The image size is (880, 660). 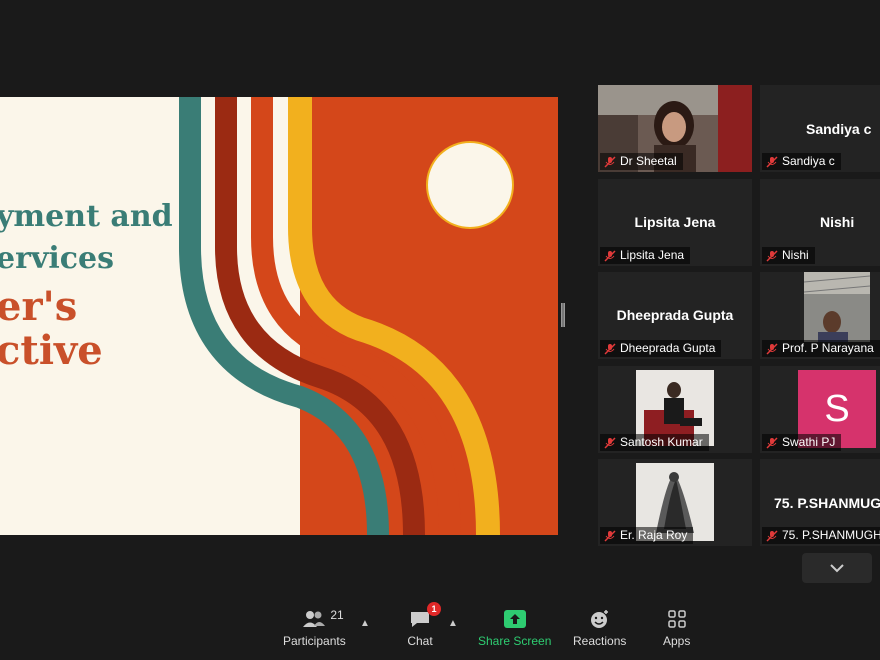 What do you see at coordinates (839, 129) in the screenshot?
I see `participant-display-name: Sandiya c` at bounding box center [839, 129].